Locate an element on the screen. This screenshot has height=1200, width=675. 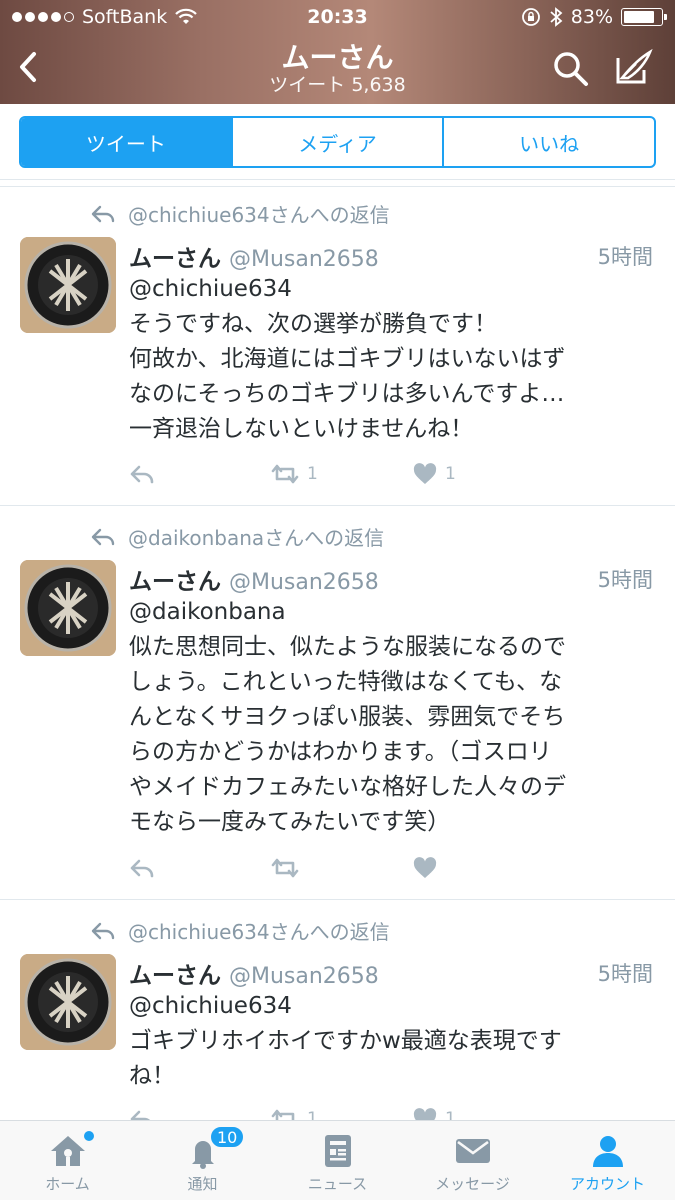
segmented-control: ツイート メディア いいね is located at coordinates (337, 142).